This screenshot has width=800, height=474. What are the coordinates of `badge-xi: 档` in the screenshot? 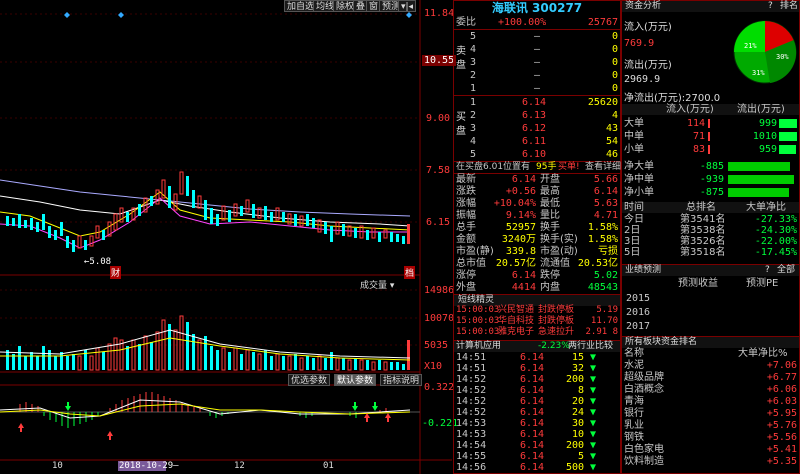 It's located at (410, 272).